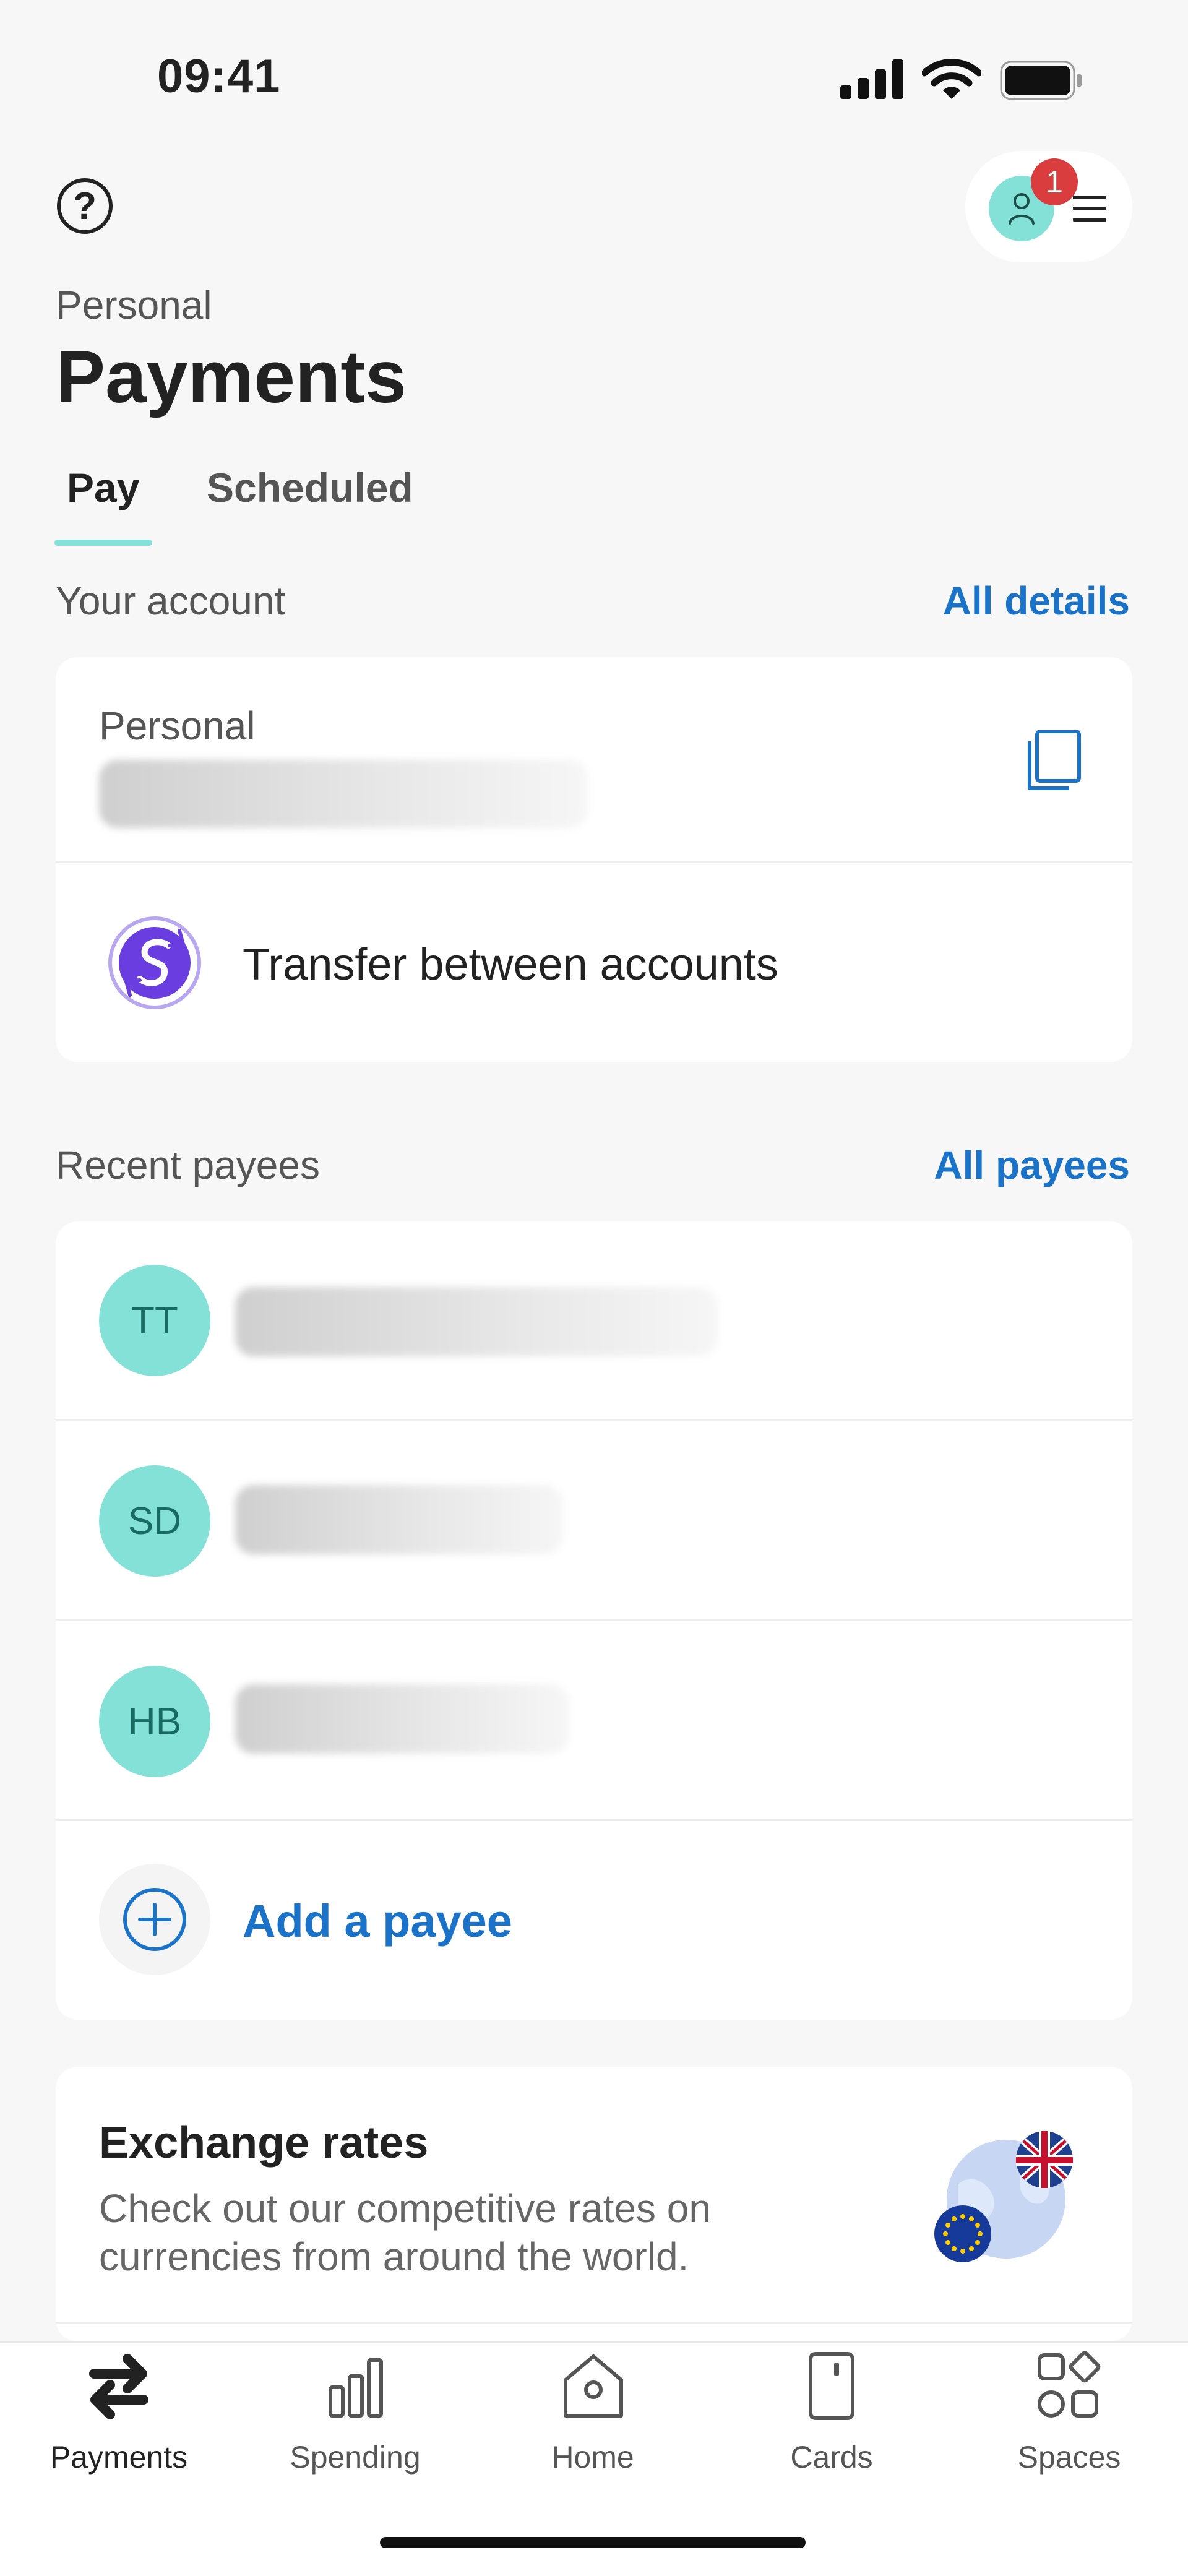 This screenshot has height=2576, width=1188. Describe the element at coordinates (871, 79) in the screenshot. I see `cellular-signal-icon` at that location.